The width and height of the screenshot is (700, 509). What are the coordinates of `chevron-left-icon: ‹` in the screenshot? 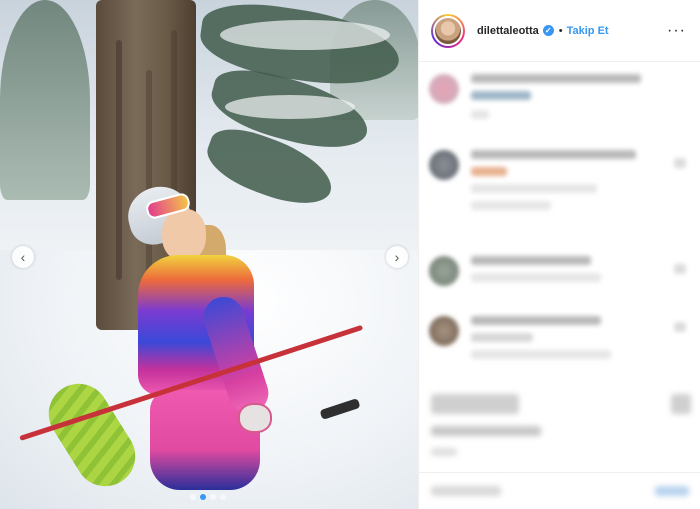 It's located at (23, 257).